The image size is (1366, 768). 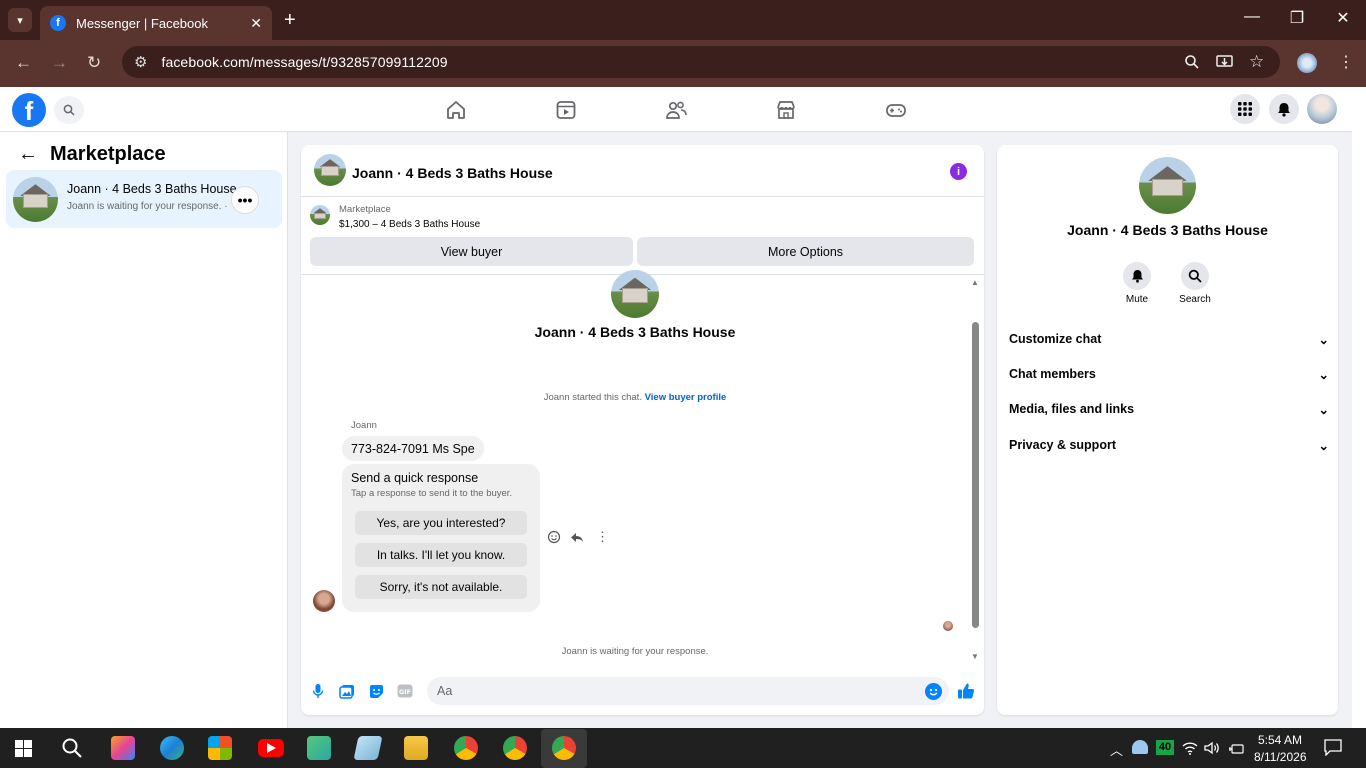 I want to click on conversation-preview: Joann is waiting for your response. ·, so click(x=147, y=206).